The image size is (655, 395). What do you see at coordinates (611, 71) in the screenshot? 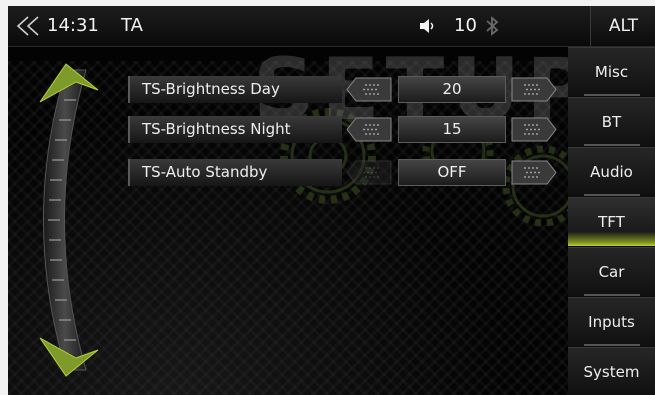
I see `tab-misc: Misc` at bounding box center [611, 71].